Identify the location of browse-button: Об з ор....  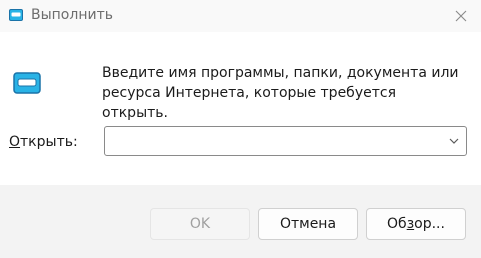
(416, 224).